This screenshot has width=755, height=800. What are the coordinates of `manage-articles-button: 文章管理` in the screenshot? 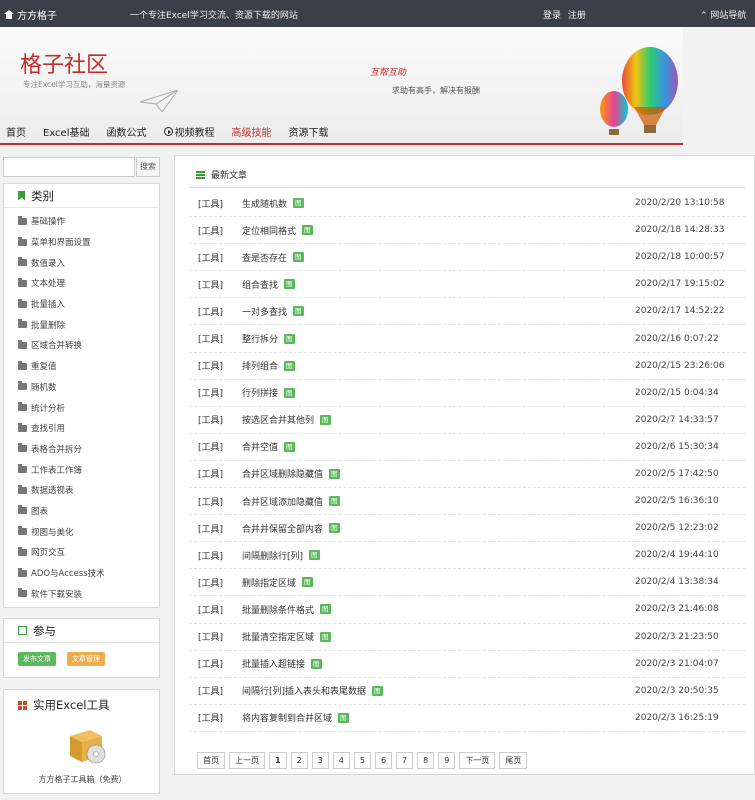 It's located at (86, 659).